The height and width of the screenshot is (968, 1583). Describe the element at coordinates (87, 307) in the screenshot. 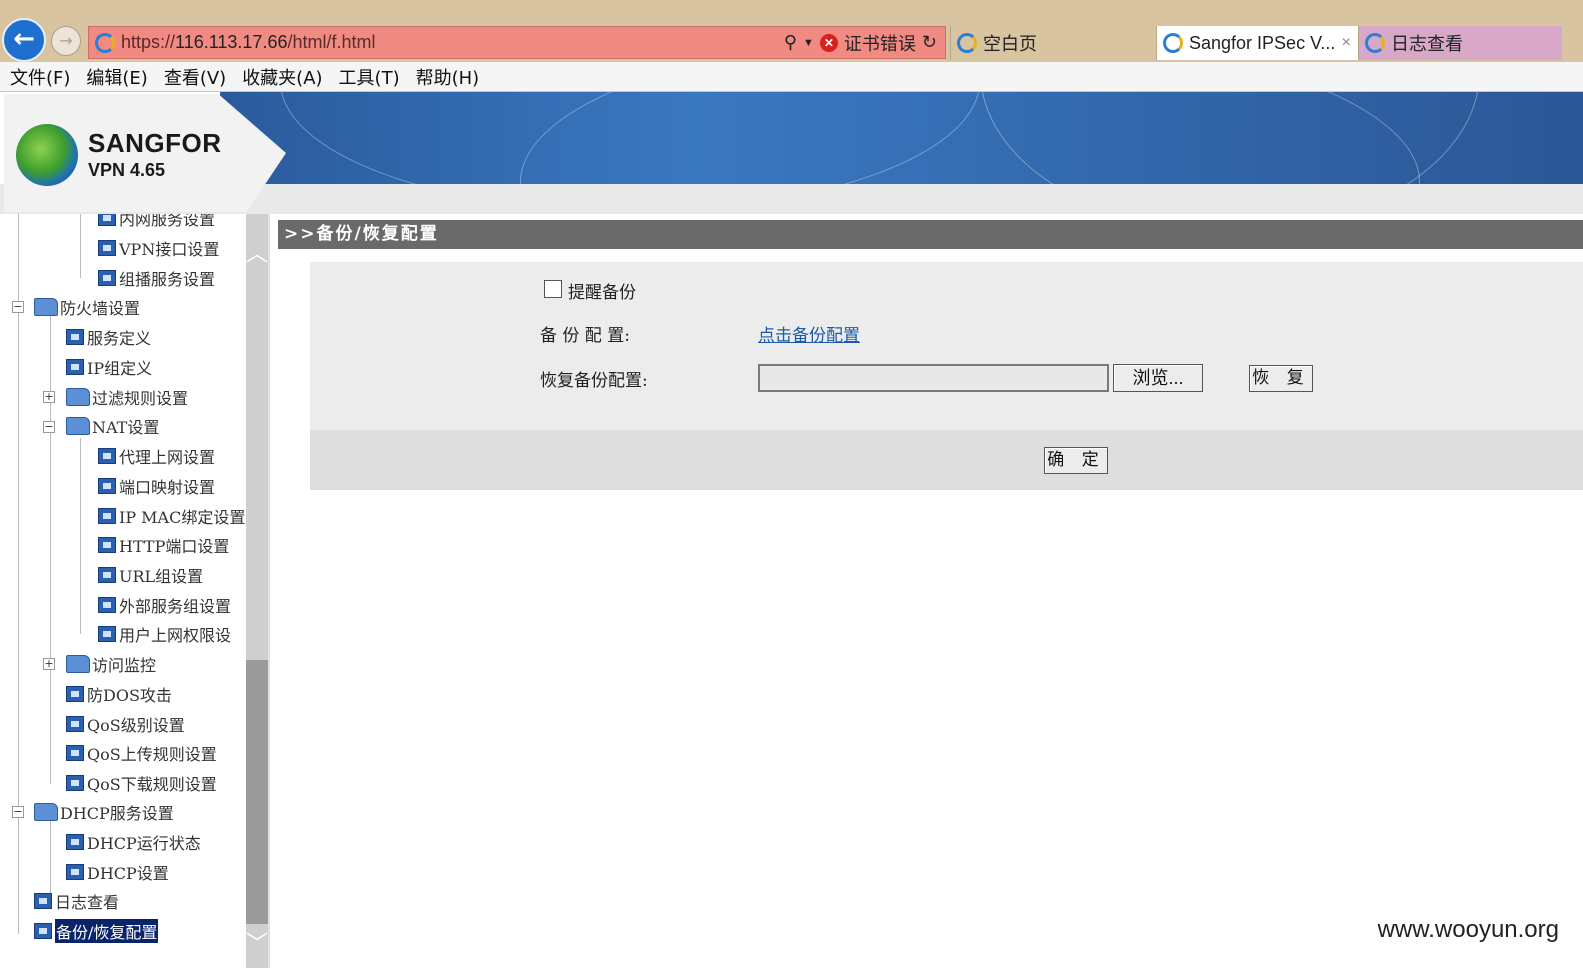

I see `tree-folder: 防火墙设置` at that location.